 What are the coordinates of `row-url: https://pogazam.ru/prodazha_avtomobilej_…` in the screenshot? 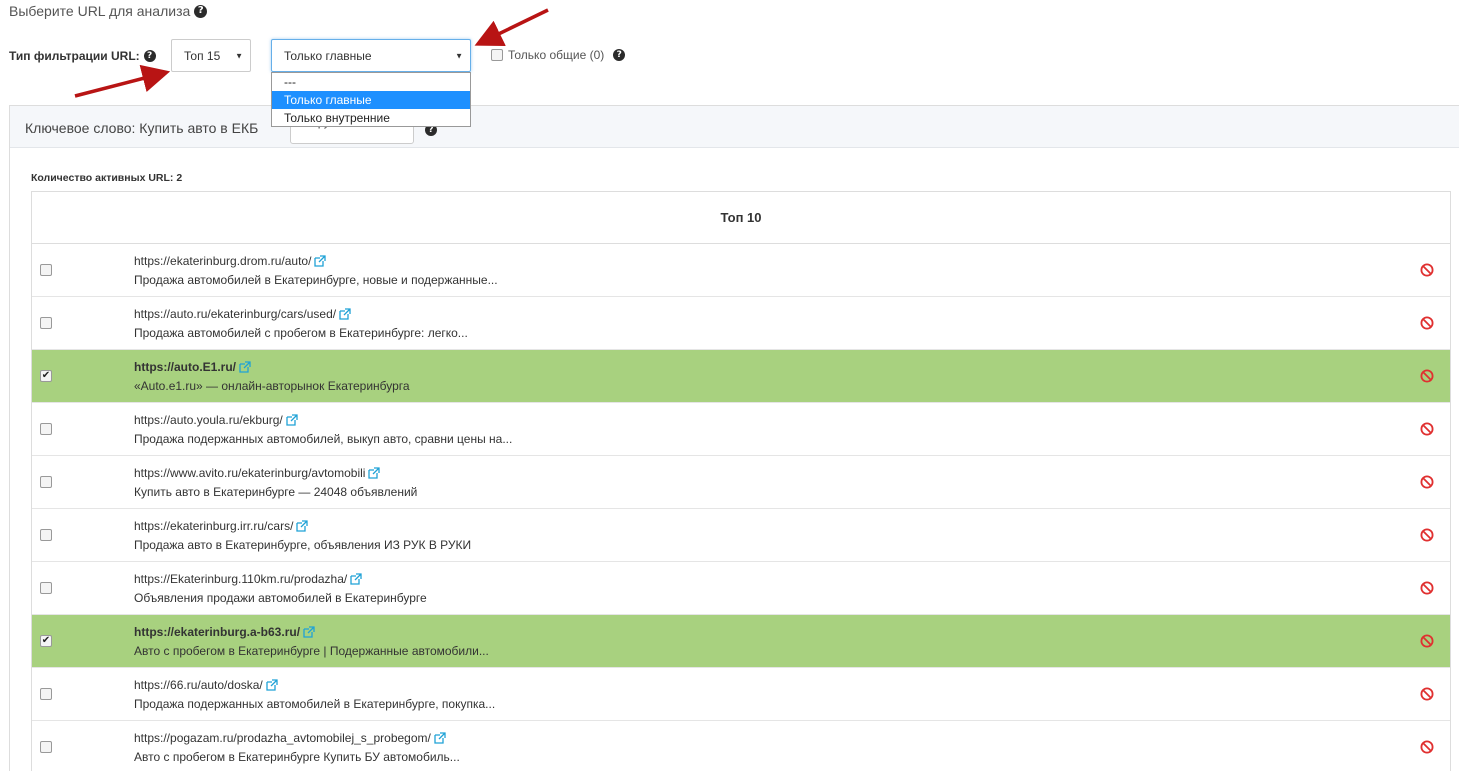 It's located at (290, 738).